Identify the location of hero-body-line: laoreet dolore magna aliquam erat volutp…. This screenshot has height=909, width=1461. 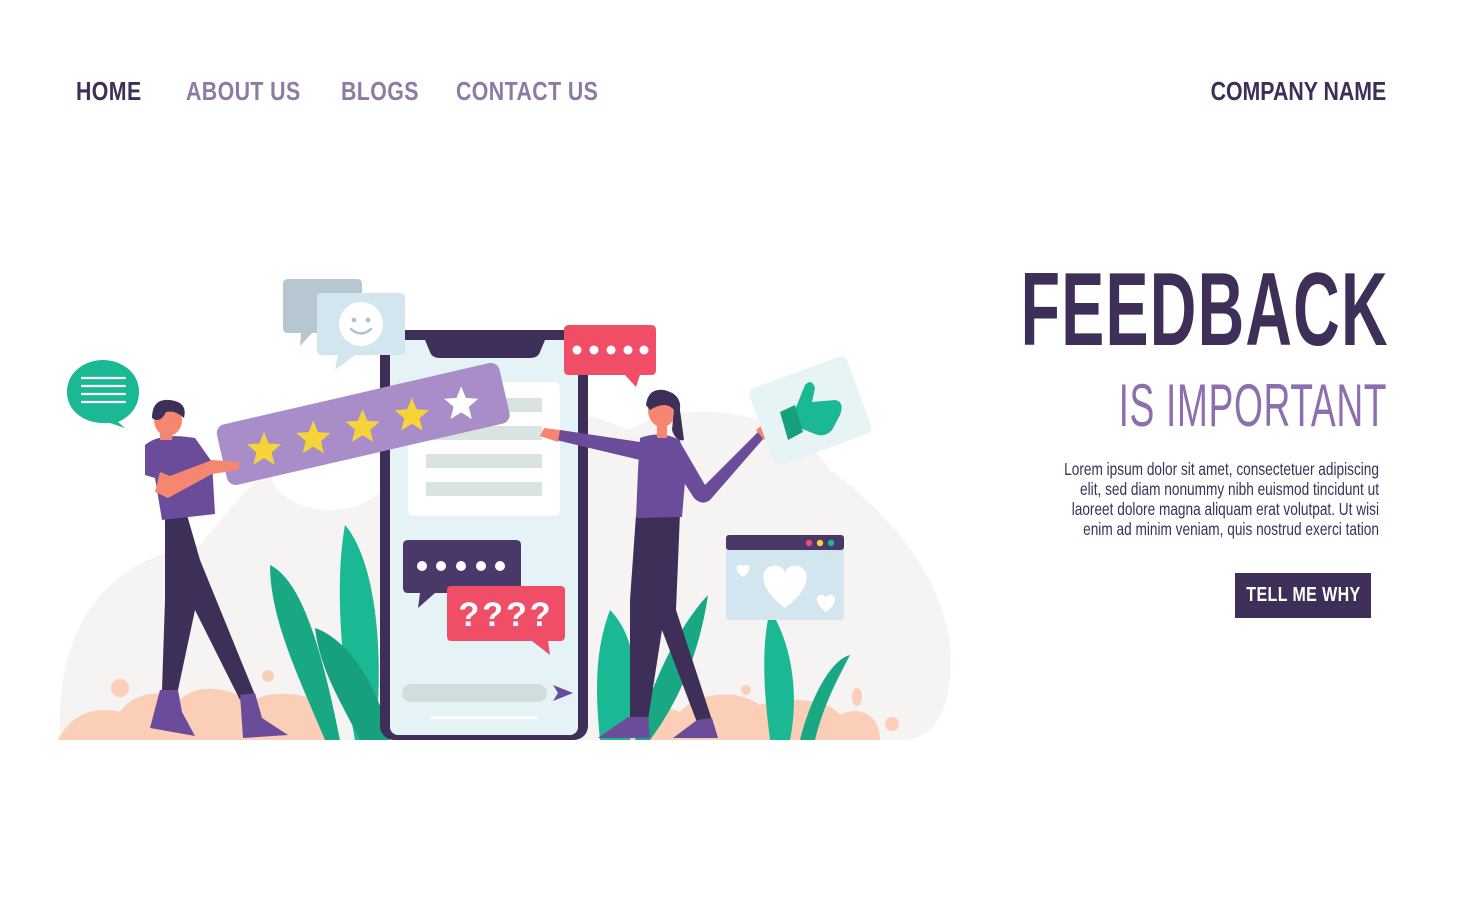
(1225, 509).